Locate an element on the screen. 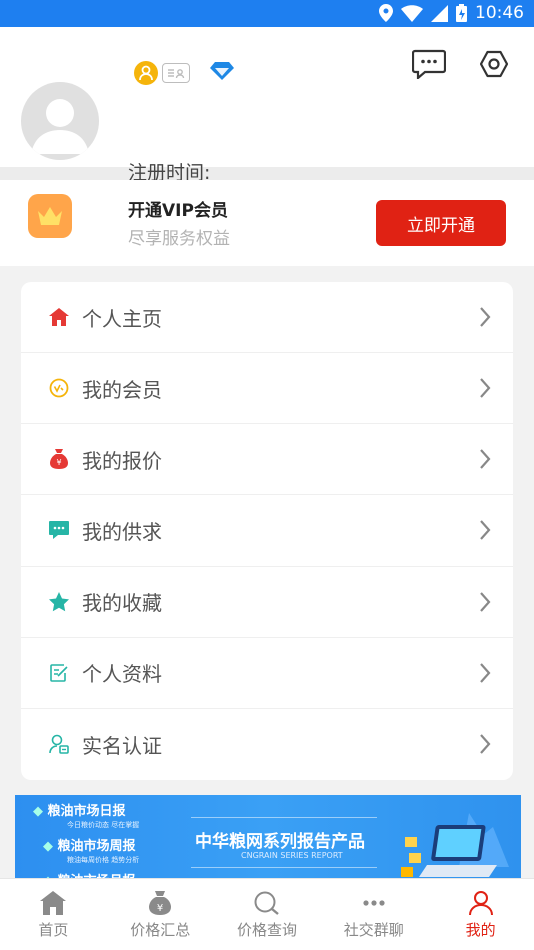 The image size is (534, 950). menu-item-quotes: ¥ 我的报价 is located at coordinates (267, 460).